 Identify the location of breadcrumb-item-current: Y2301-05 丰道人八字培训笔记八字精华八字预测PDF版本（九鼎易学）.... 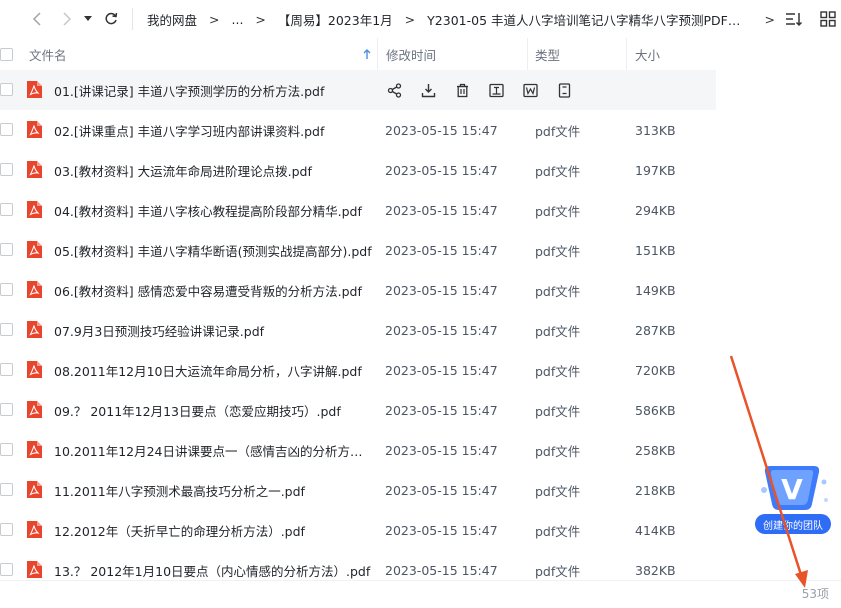
(589, 19).